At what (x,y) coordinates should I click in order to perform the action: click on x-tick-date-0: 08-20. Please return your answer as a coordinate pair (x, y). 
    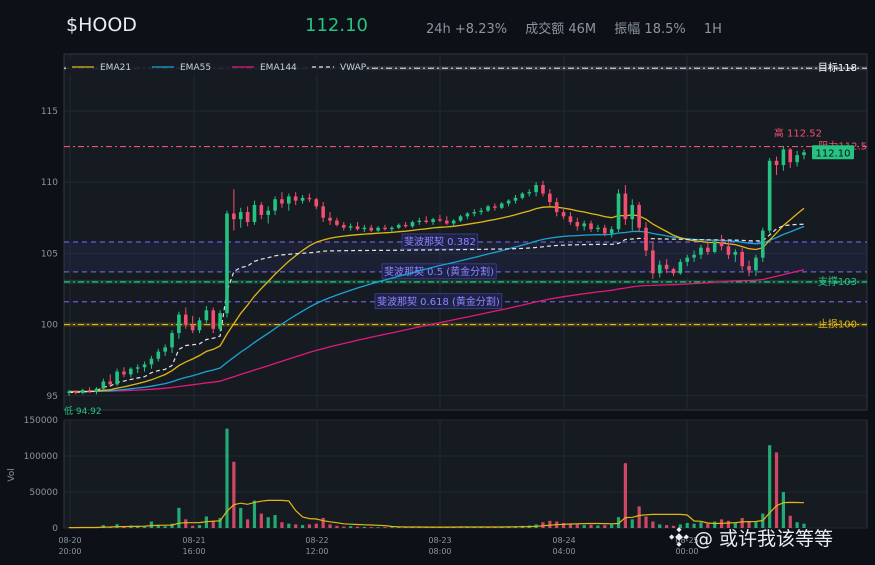
    Looking at the image, I should click on (69, 540).